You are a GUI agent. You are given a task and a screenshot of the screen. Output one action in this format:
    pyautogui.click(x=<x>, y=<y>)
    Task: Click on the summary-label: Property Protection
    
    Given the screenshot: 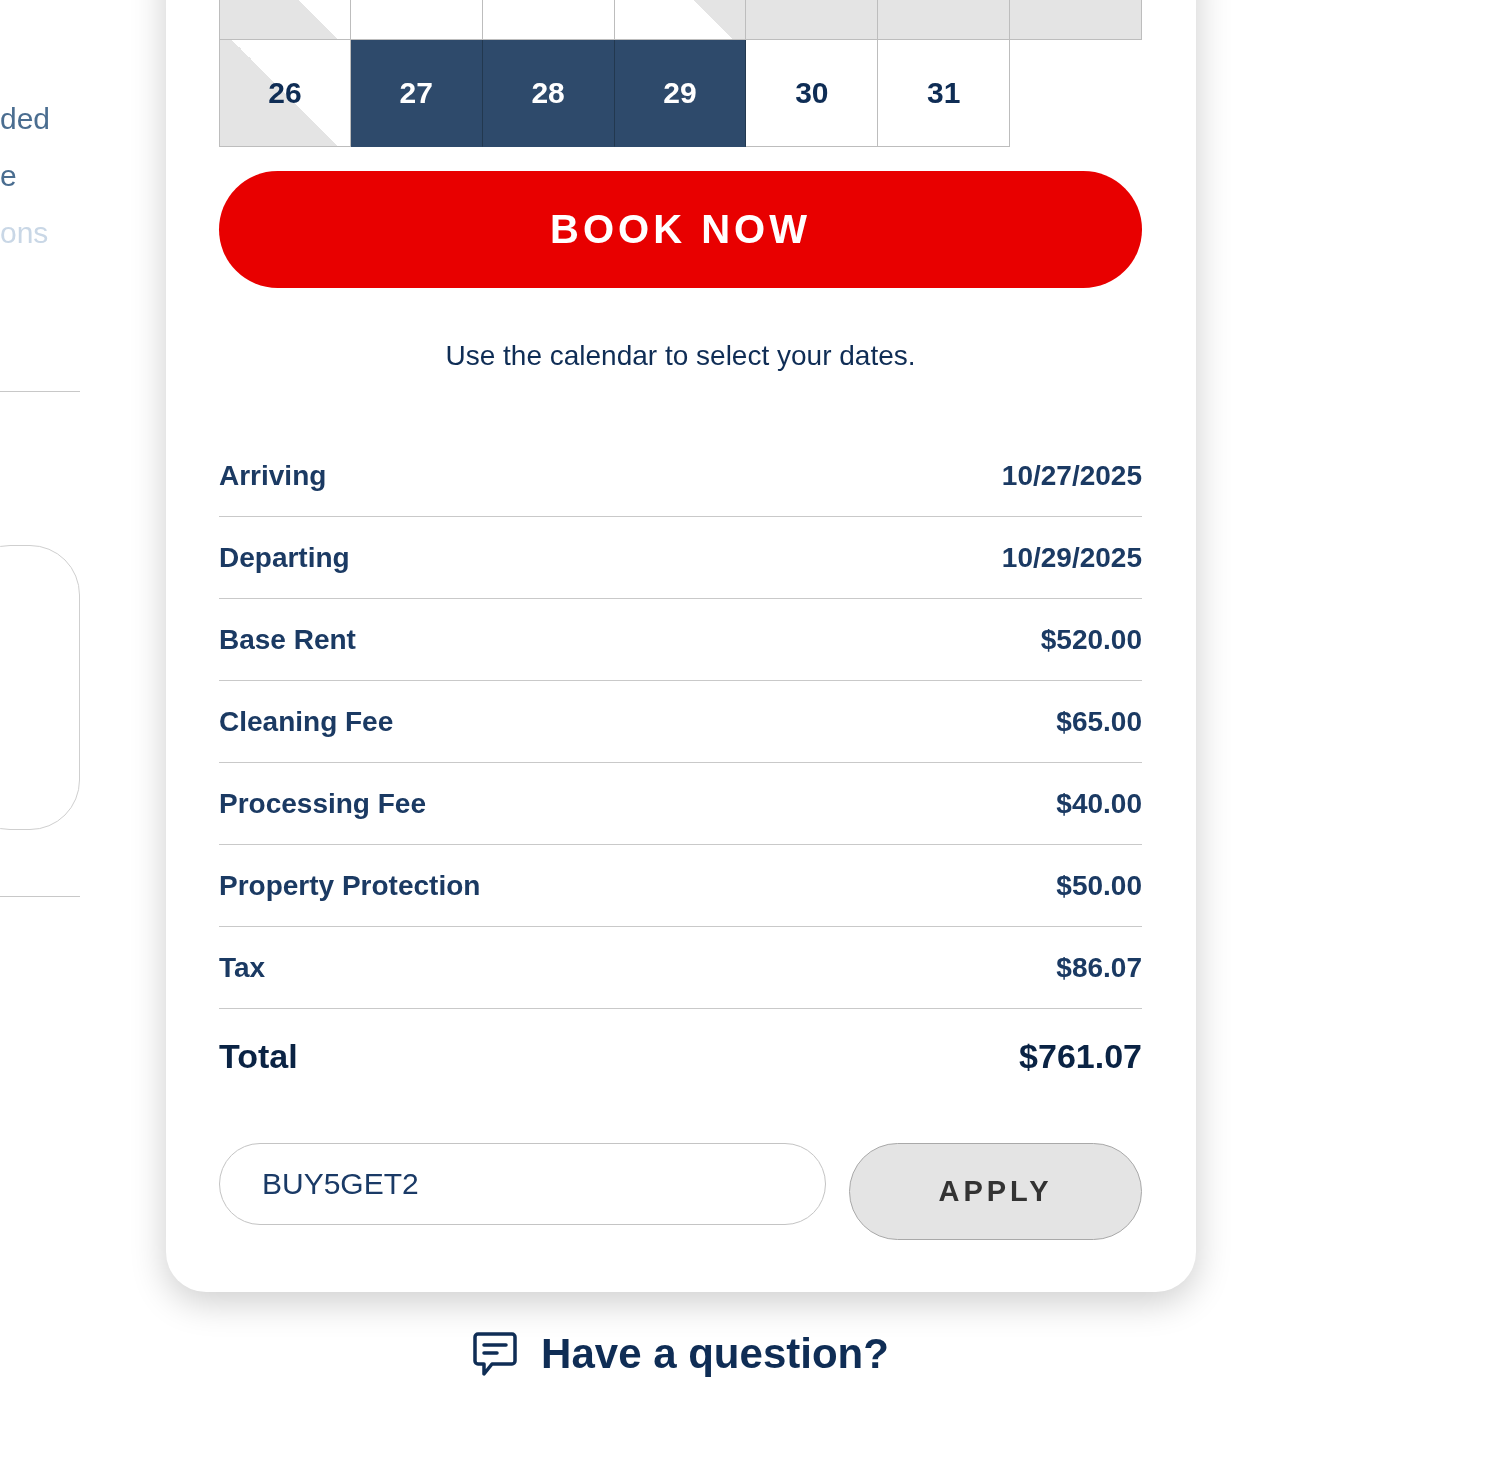 What is the action you would take?
    pyautogui.click(x=350, y=885)
    